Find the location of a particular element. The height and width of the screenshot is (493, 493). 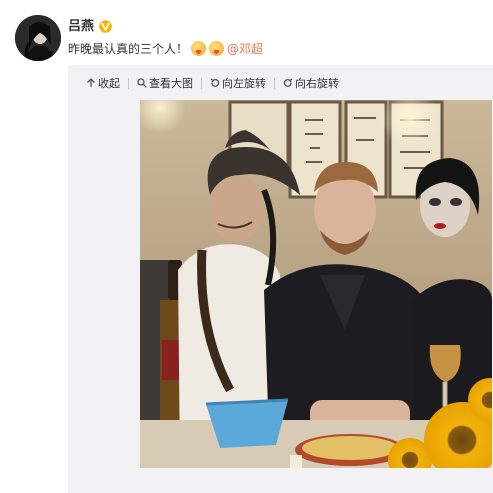

image-toolbar: 收起 查看大图 向左旋转 向右旋转 is located at coordinates (212, 83).